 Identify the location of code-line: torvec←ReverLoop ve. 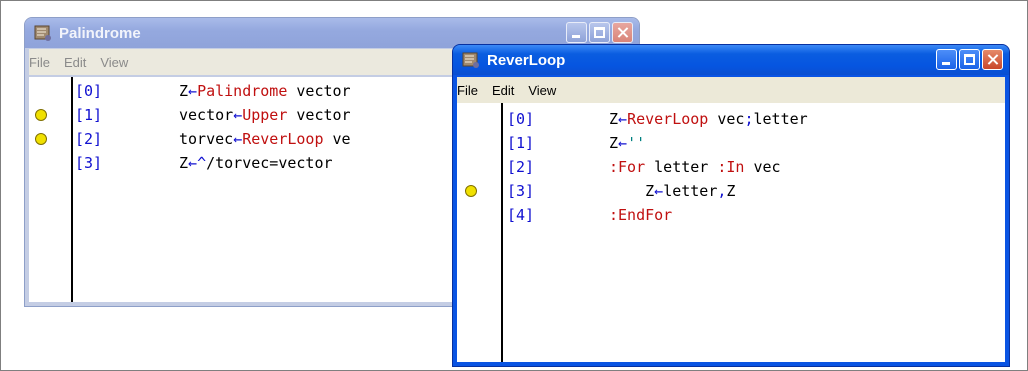
(265, 139).